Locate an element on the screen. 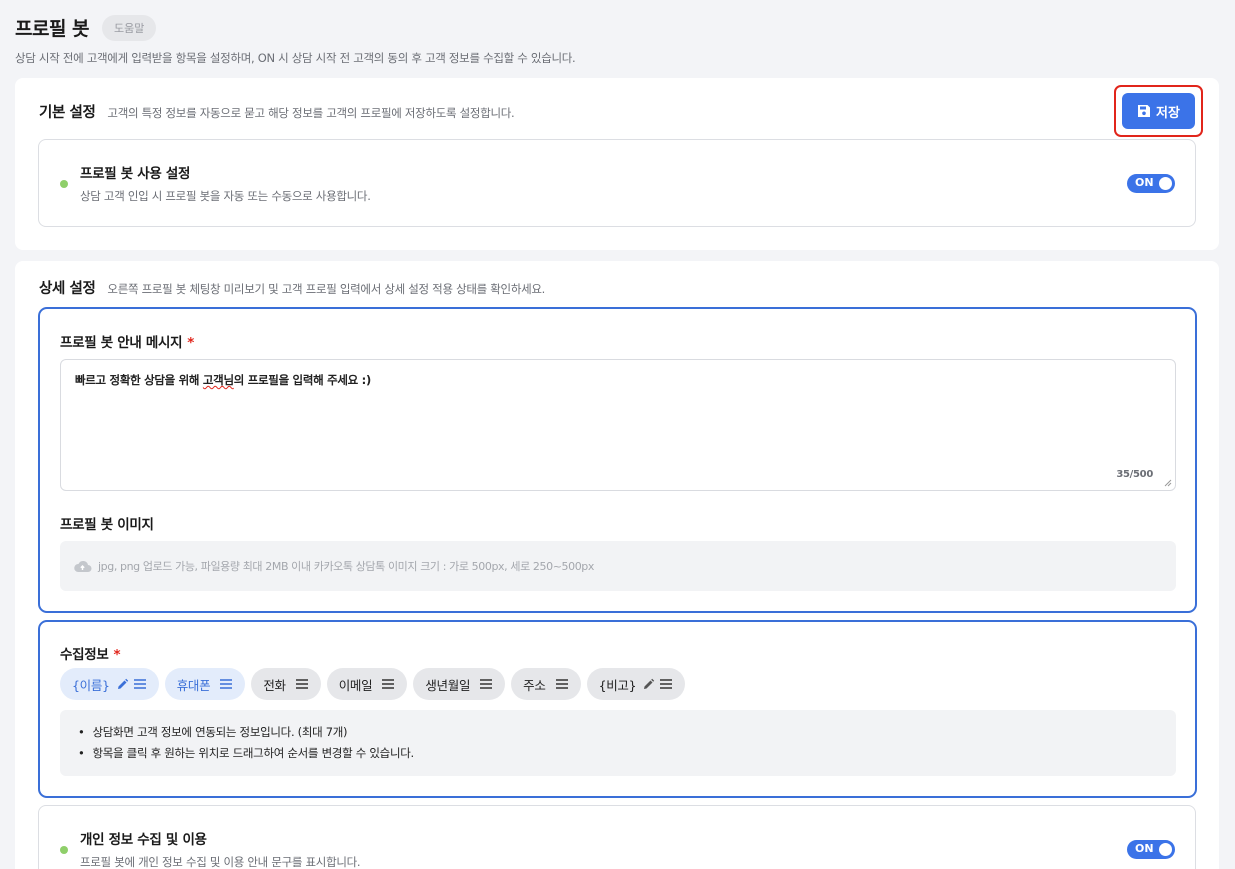  character-count: 35/500 is located at coordinates (1134, 474).